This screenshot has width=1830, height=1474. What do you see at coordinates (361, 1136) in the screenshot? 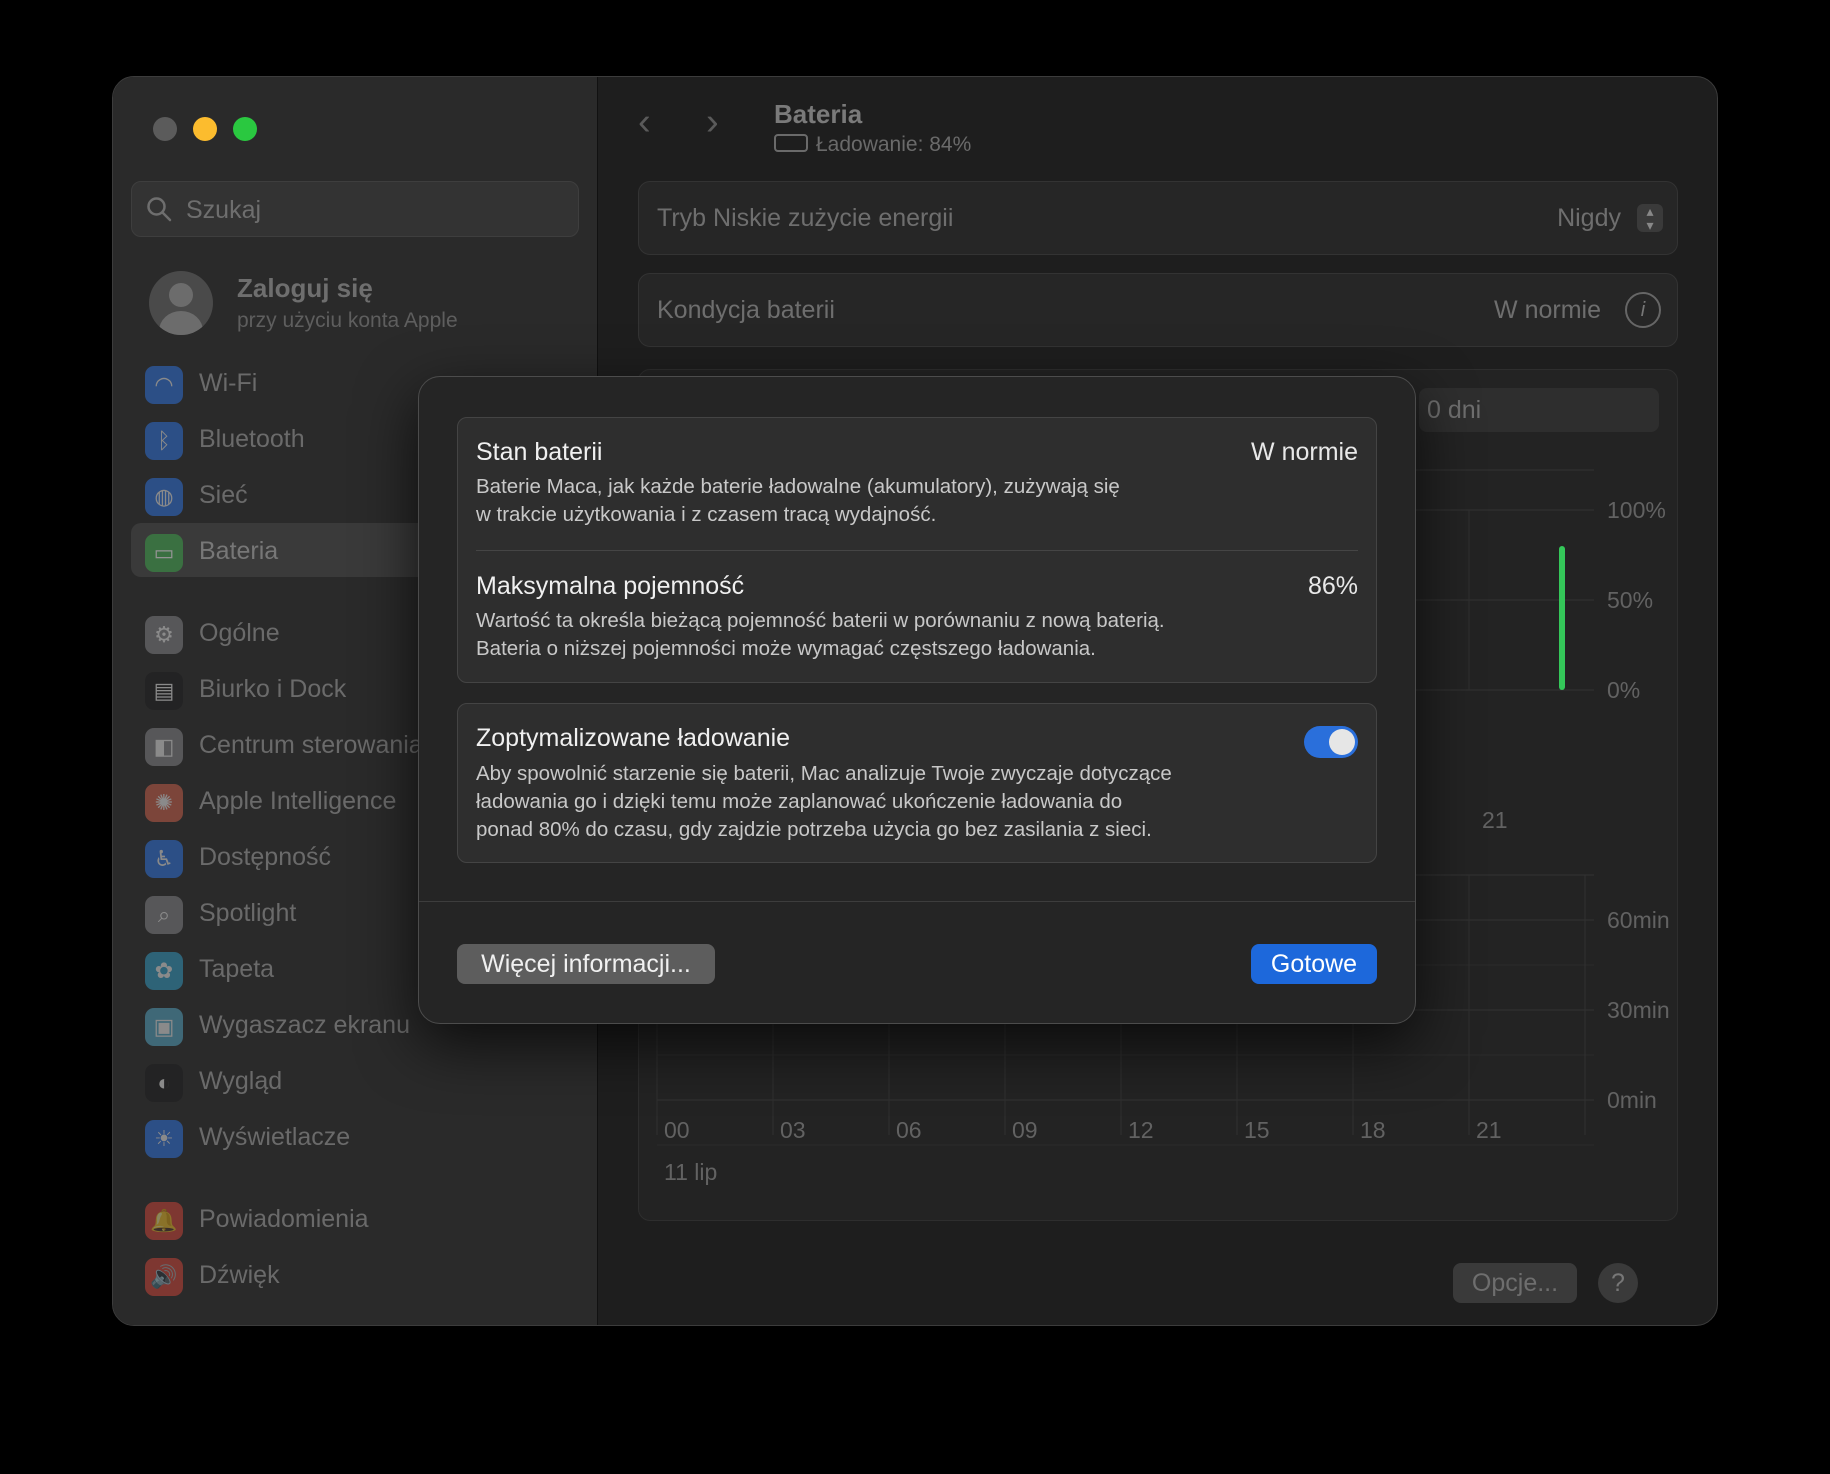
I see `sidebar-item-display: ☀ Wyświetlacze` at bounding box center [361, 1136].